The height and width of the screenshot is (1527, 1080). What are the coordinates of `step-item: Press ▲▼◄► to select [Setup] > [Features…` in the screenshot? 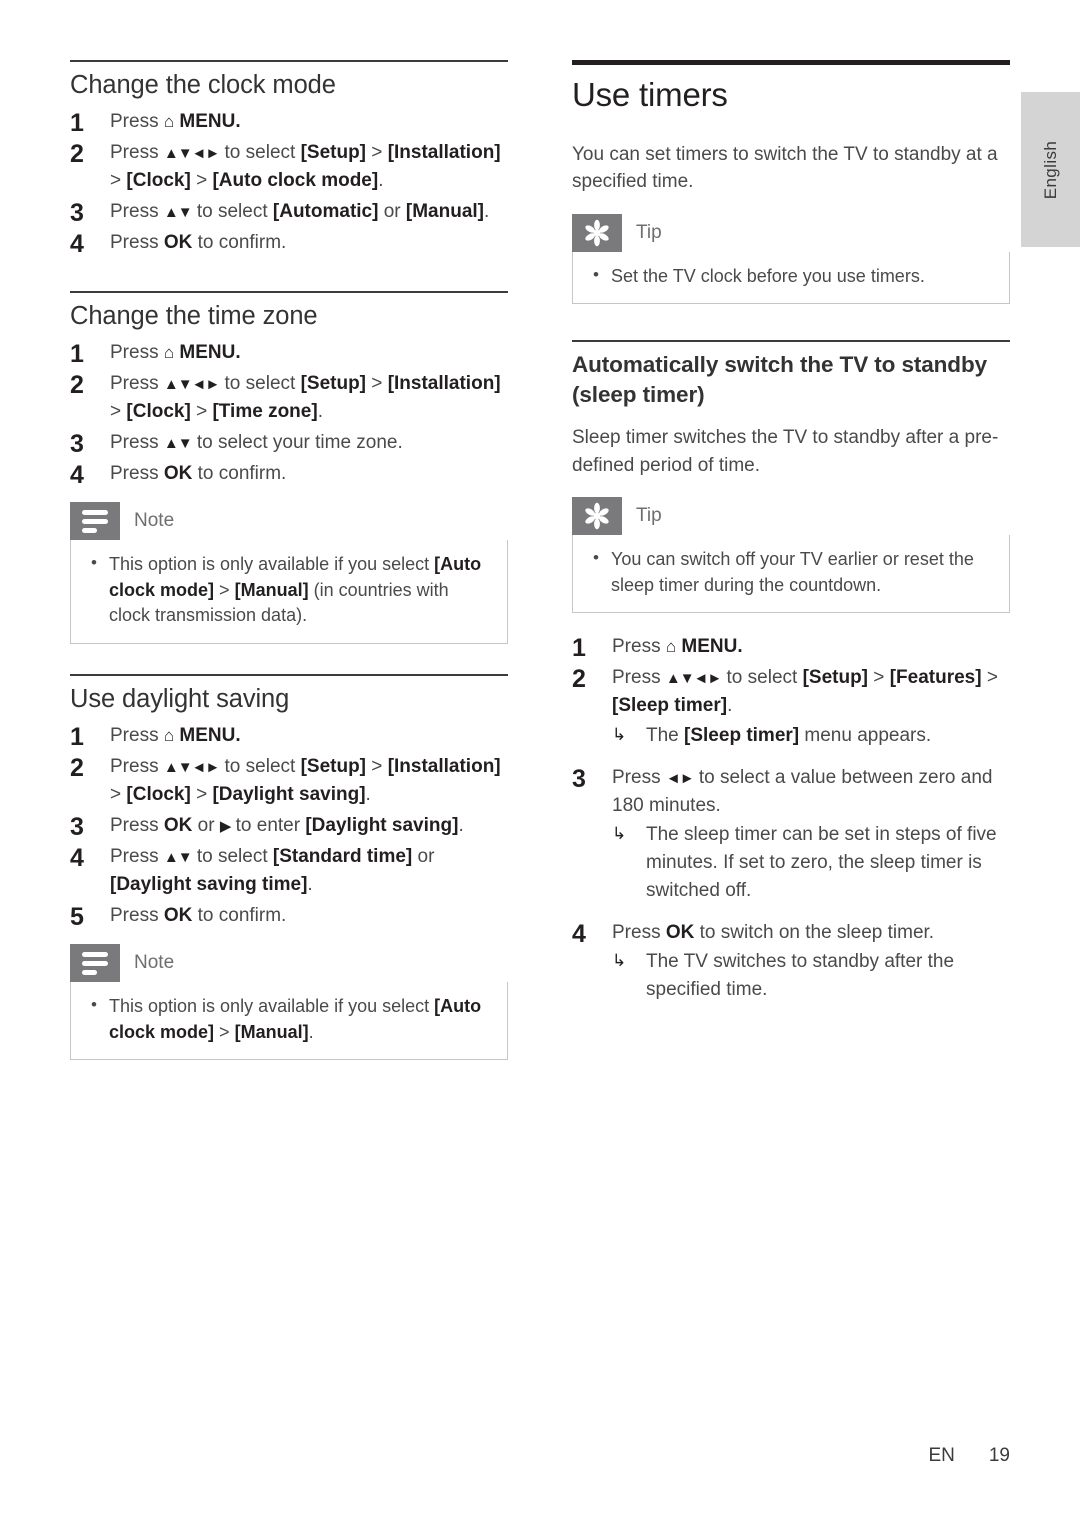 It's located at (791, 705).